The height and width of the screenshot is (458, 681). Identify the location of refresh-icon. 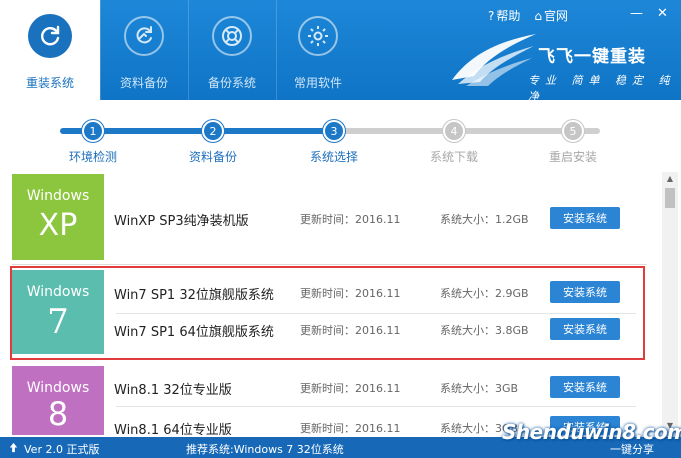
(50, 36).